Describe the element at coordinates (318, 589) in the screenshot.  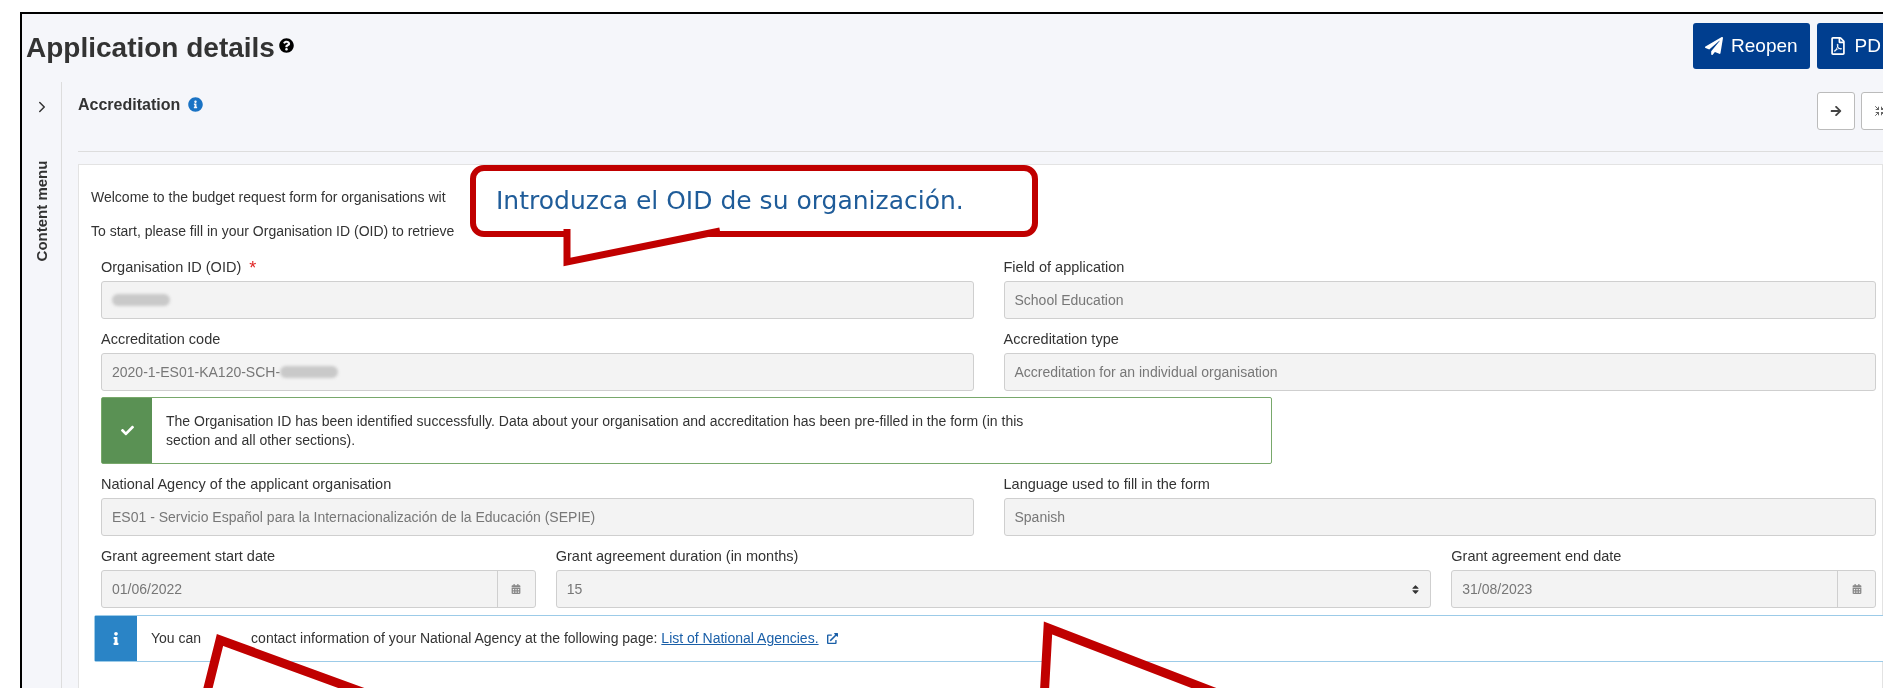
I see `date-field: 01/06/2022` at that location.